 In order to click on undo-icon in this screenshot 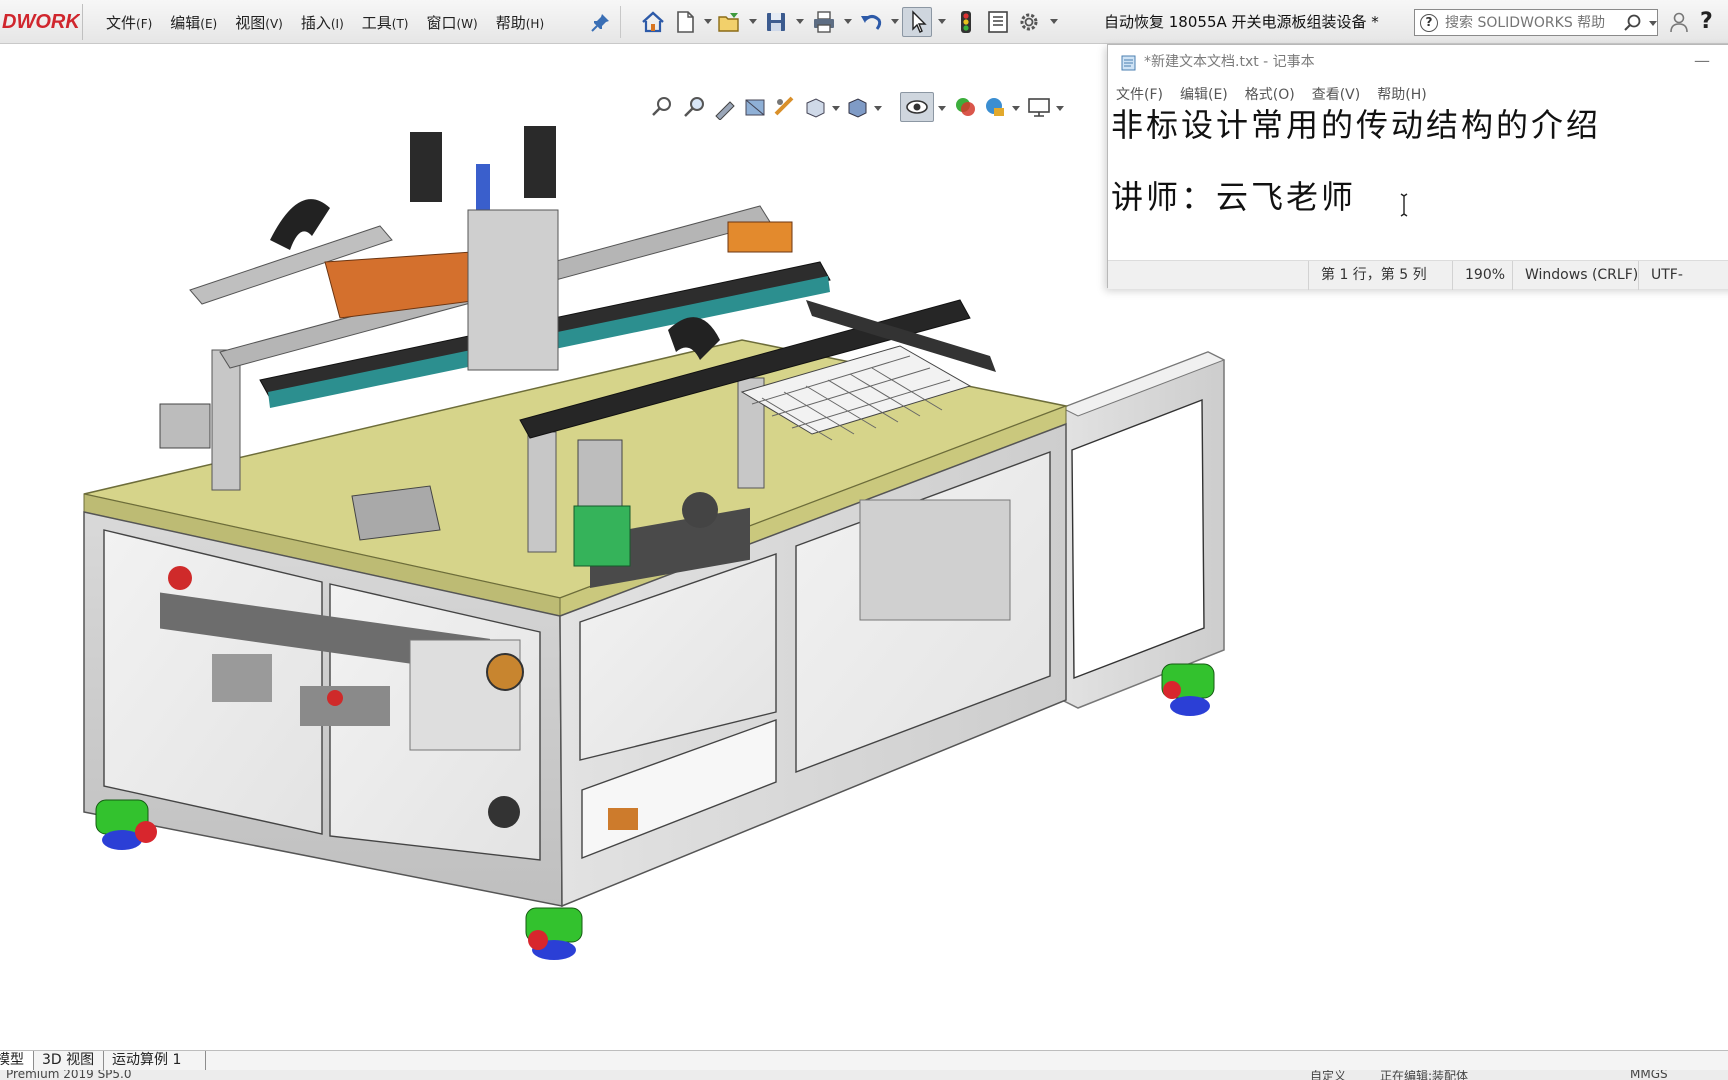, I will do `click(871, 22)`.